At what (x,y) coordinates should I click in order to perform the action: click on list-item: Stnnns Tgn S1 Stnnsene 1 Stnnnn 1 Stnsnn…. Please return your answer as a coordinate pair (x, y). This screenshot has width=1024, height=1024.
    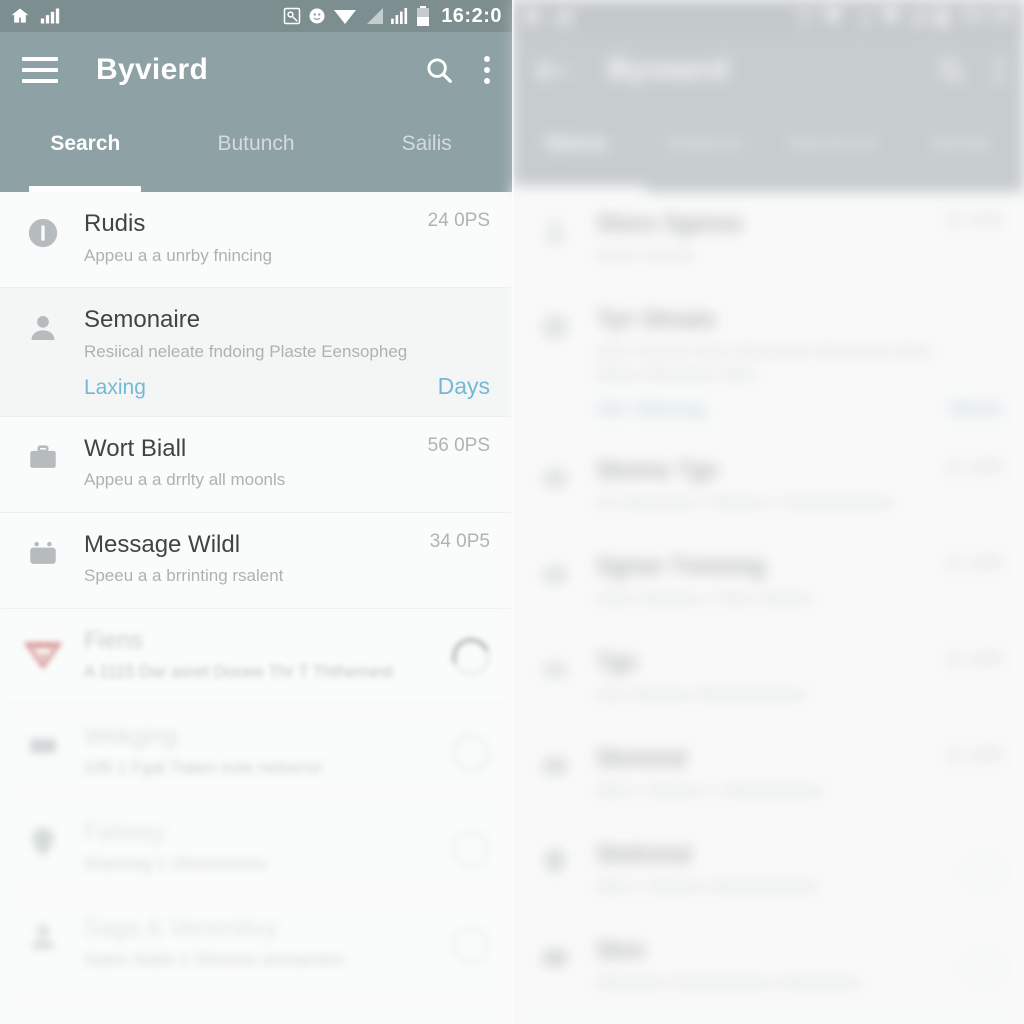
    Looking at the image, I should click on (768, 487).